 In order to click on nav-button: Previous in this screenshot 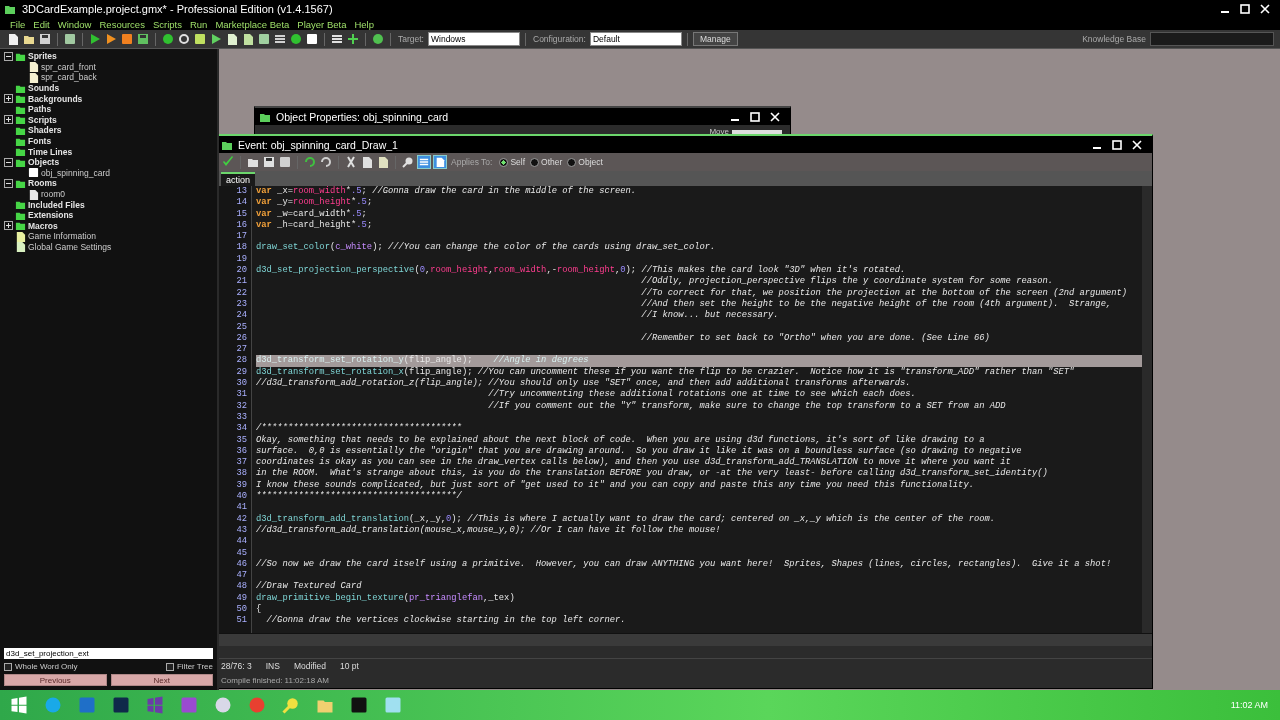, I will do `click(55, 680)`.